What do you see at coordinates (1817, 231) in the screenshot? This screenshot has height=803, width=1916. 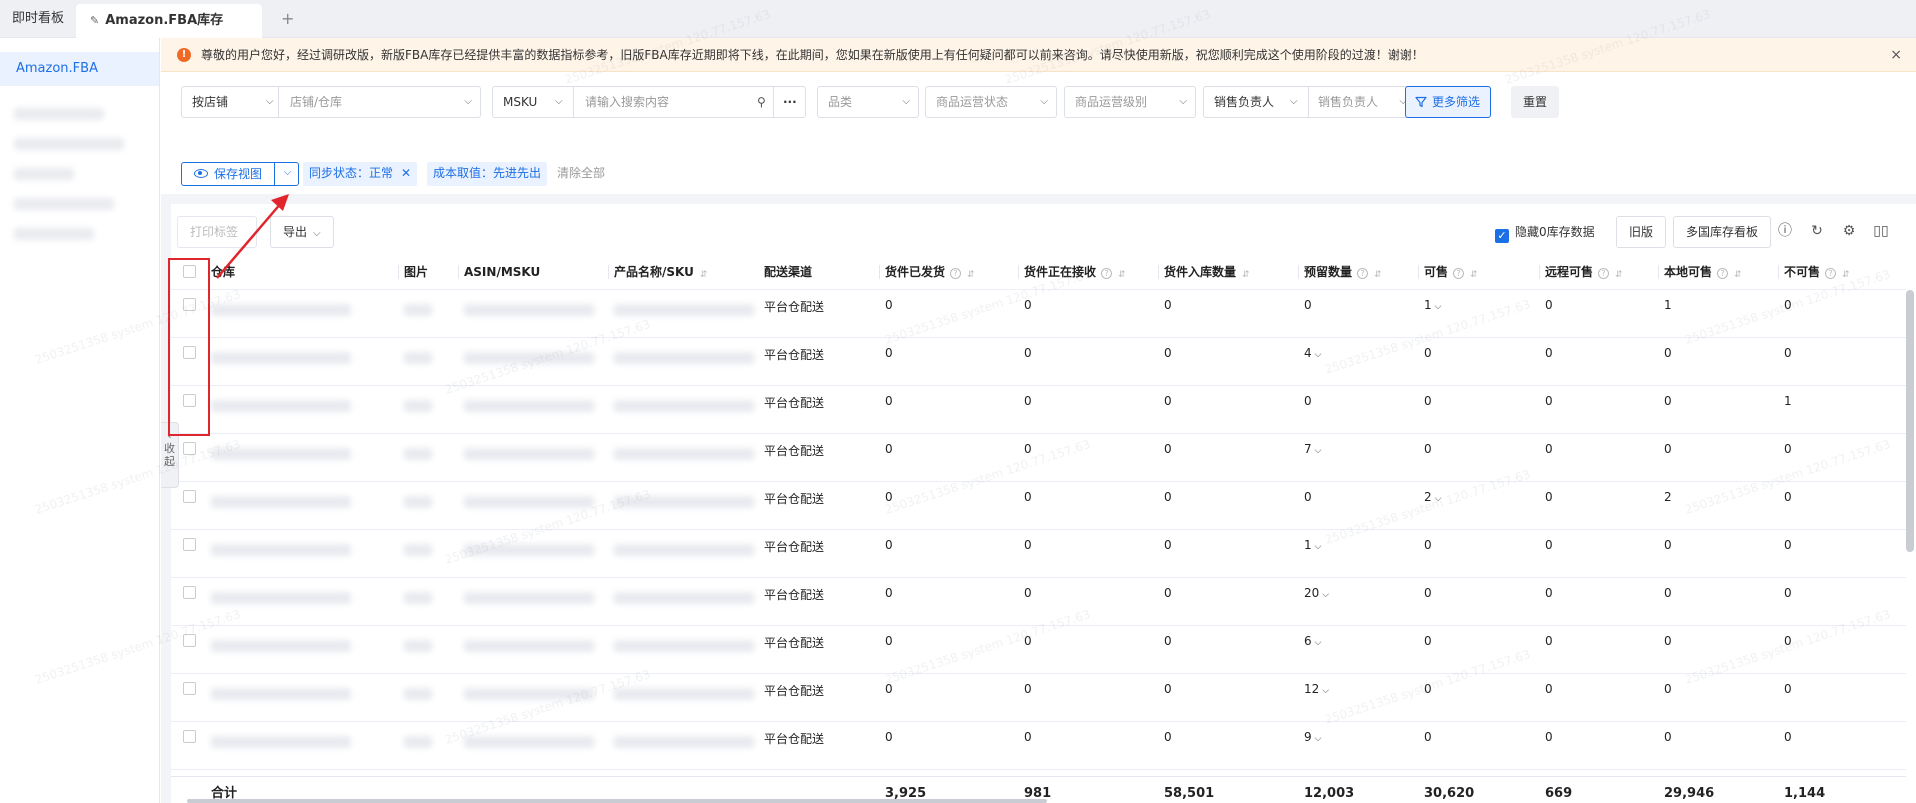 I see `refresh-icon: ↻` at bounding box center [1817, 231].